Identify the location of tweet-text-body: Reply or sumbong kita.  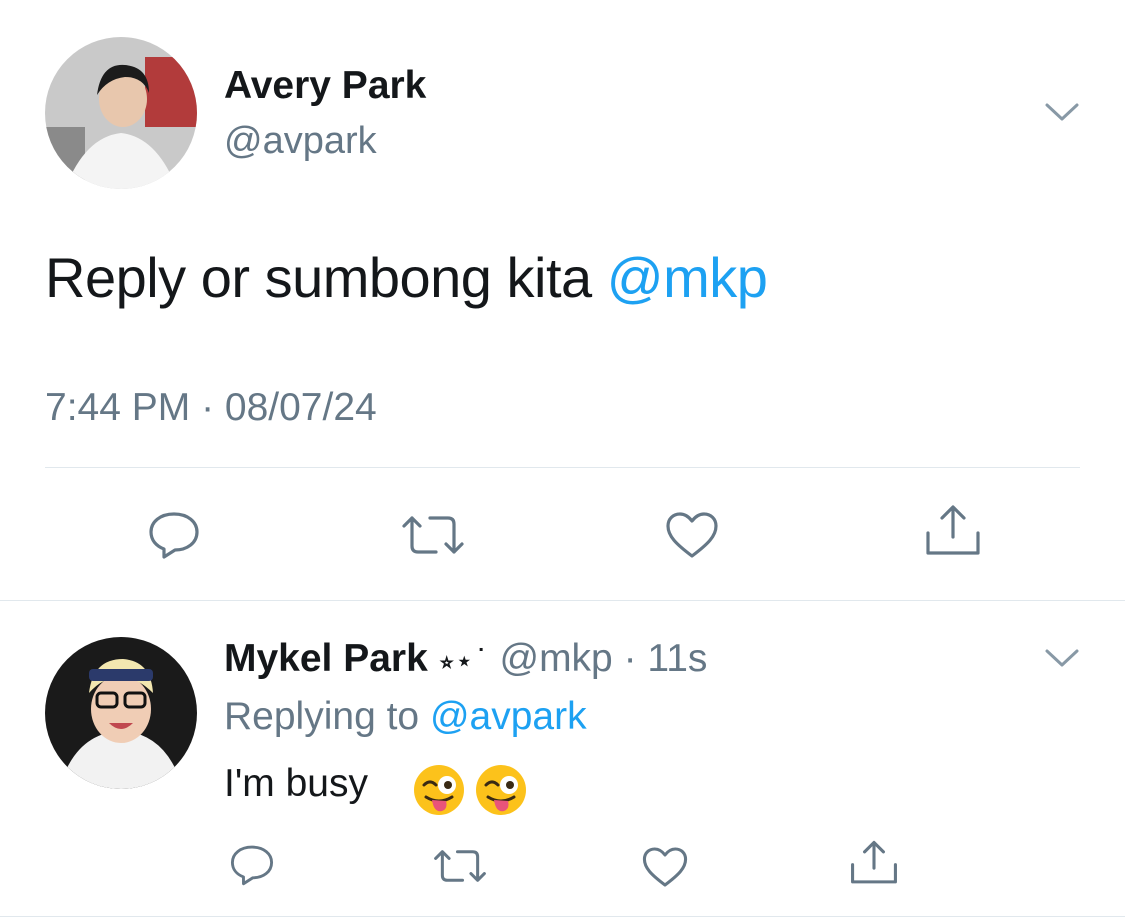
(326, 277).